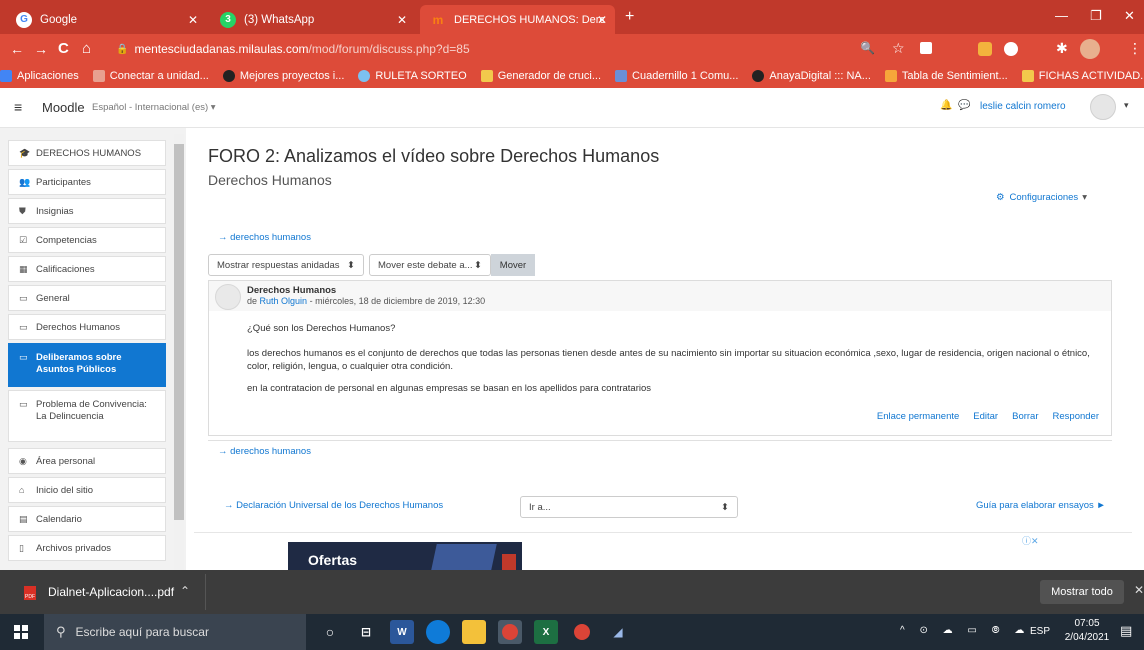 Image resolution: width=1144 pixels, height=650 pixels. I want to click on sidebar-item-grades: ▦ Calificaciones, so click(87, 269).